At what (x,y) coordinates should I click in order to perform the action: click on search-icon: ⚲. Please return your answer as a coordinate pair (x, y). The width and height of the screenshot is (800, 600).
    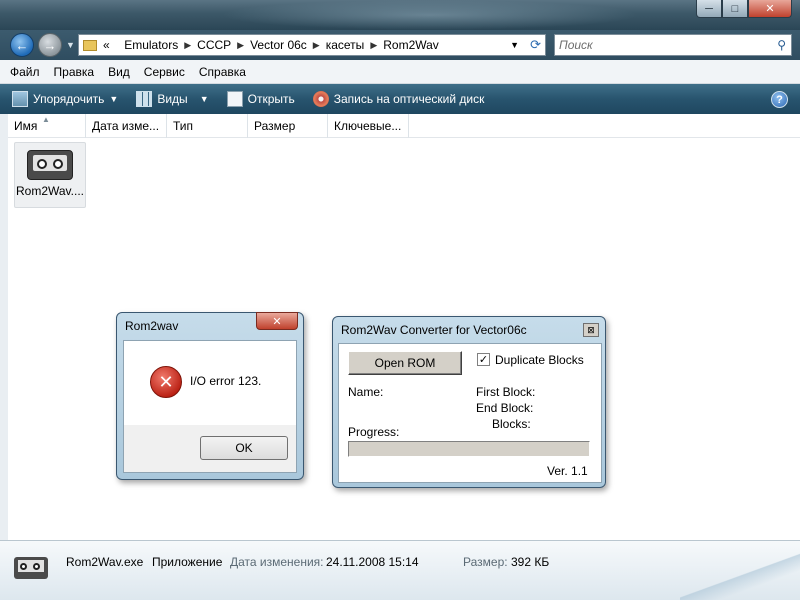
    Looking at the image, I should click on (781, 45).